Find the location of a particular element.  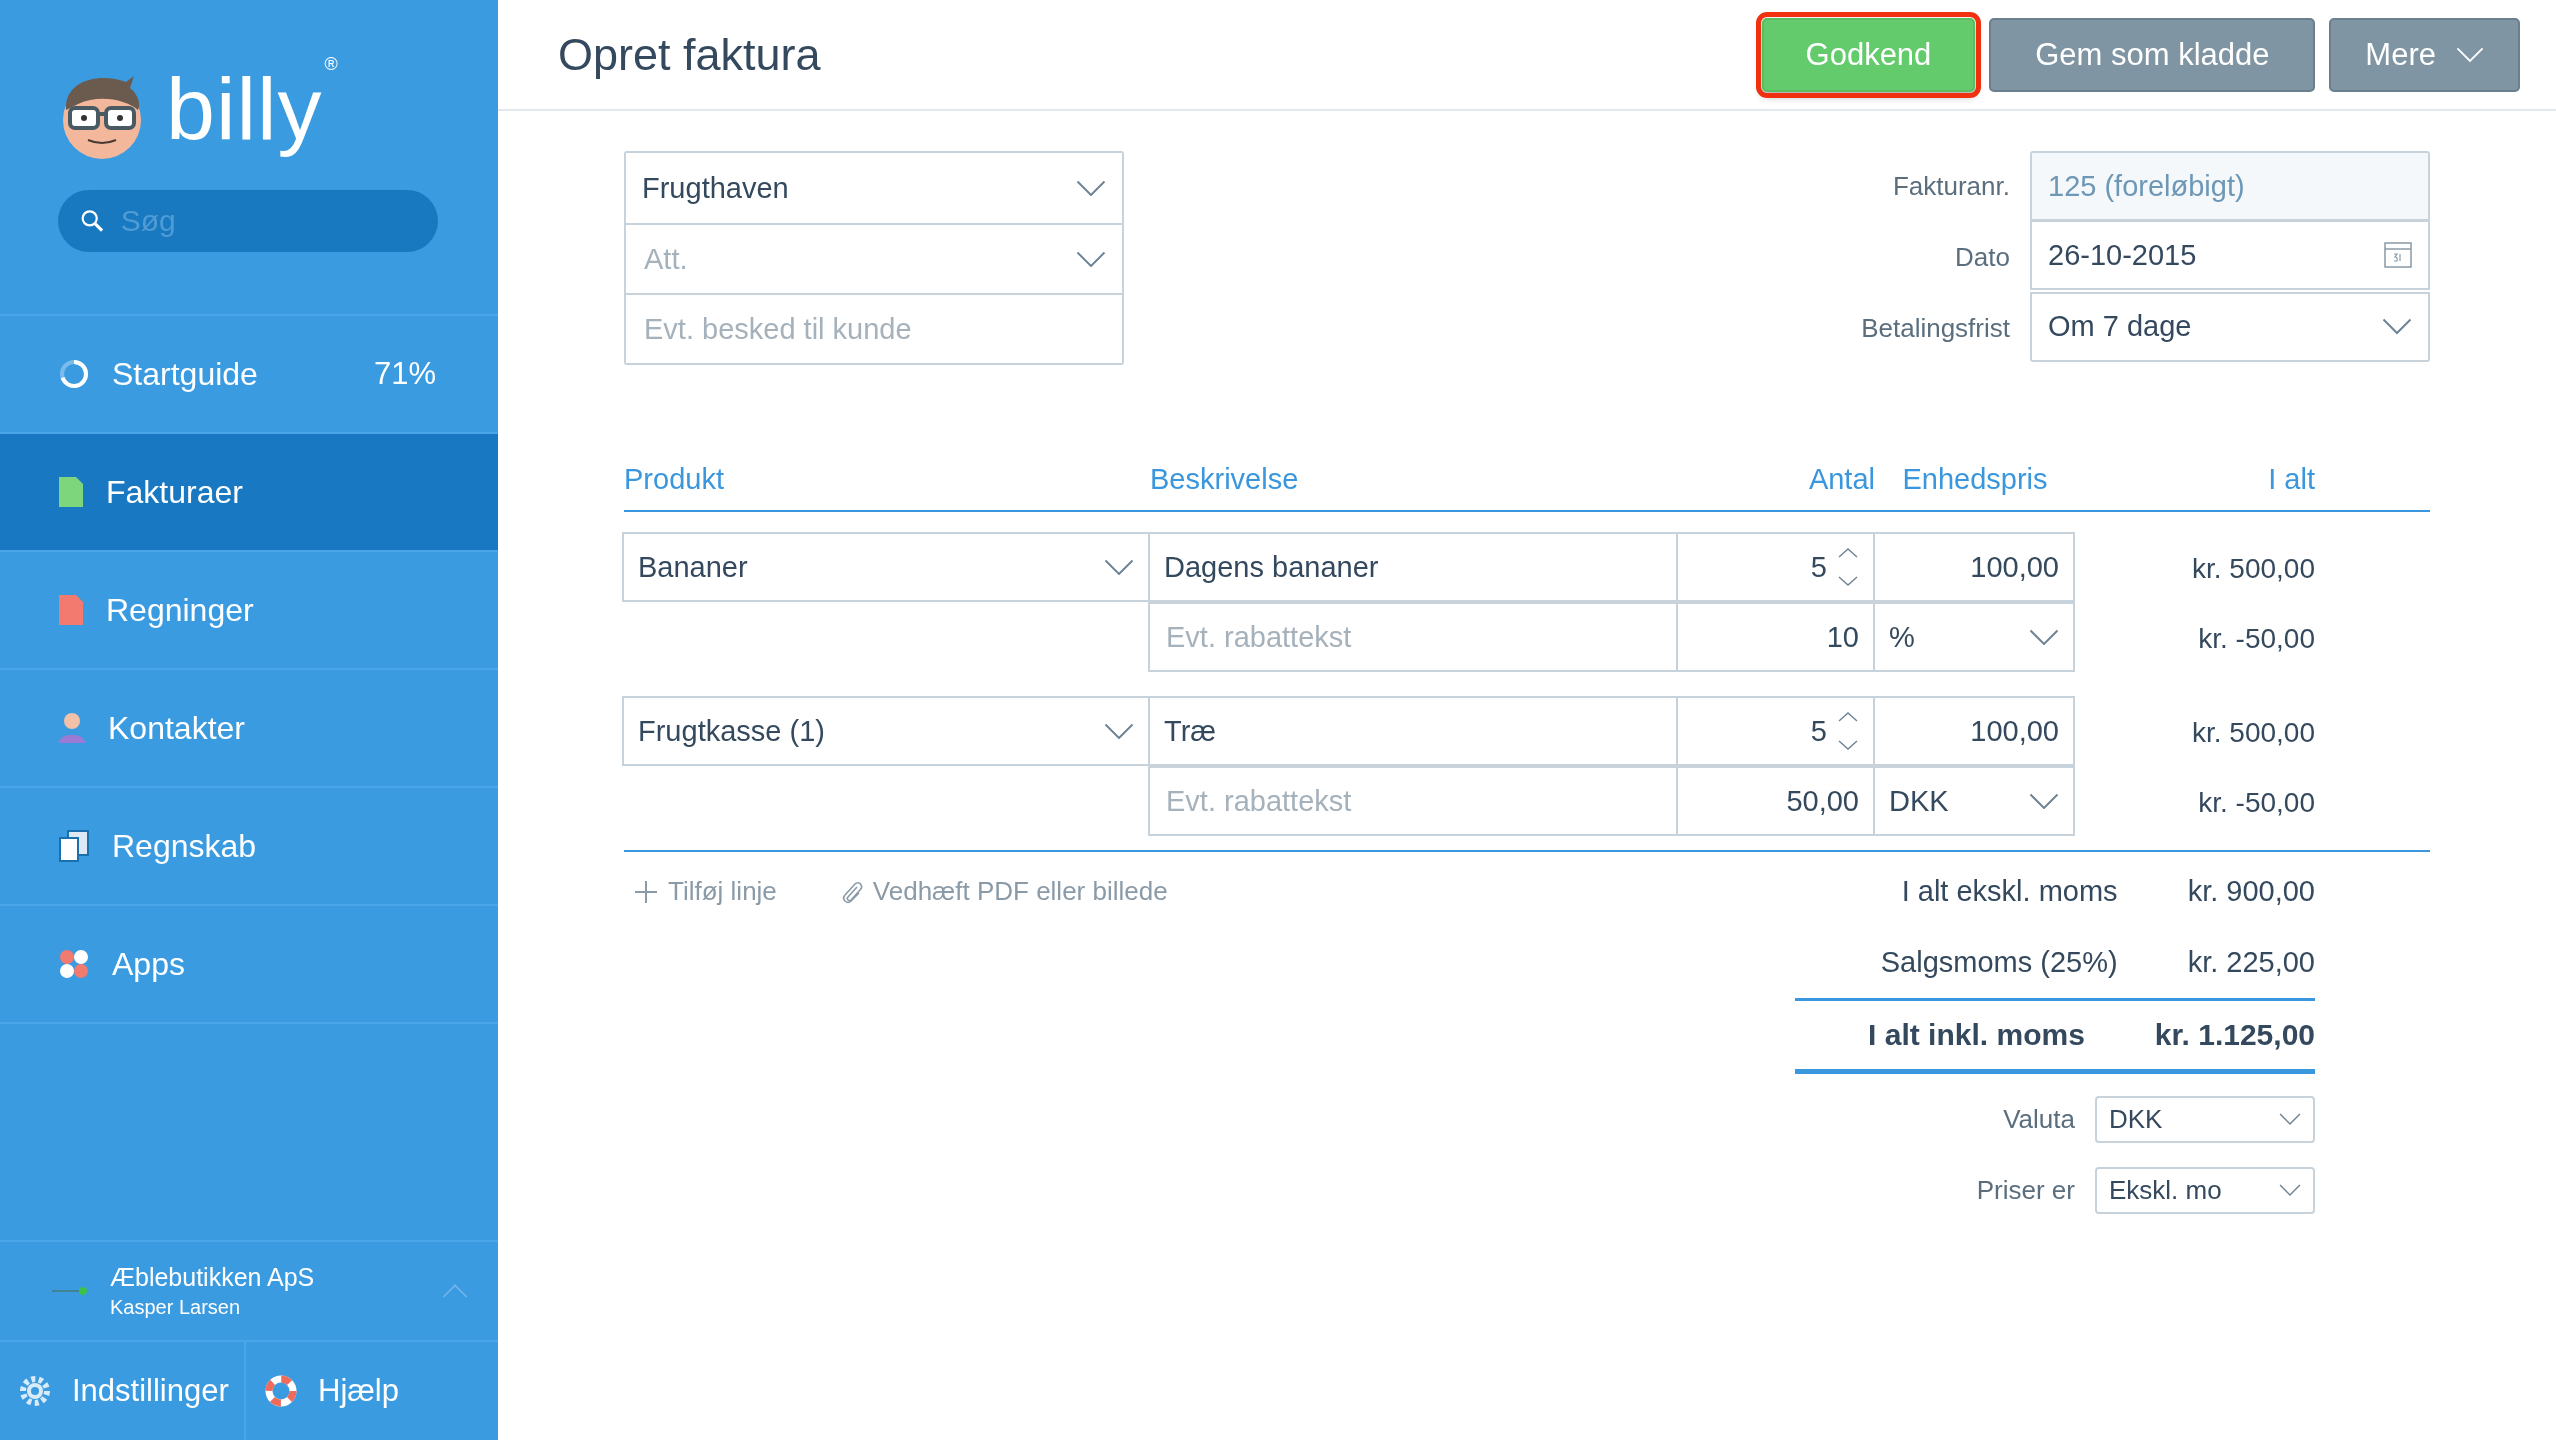

footer-label: Hjælp is located at coordinates (358, 1391).